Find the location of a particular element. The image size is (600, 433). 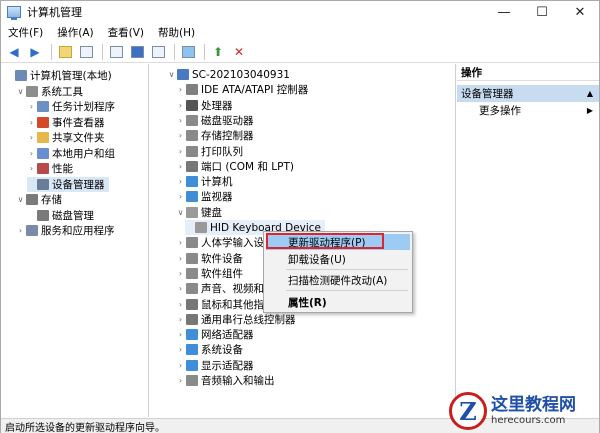

device-tree-label: 处理器 is located at coordinates (217, 105).